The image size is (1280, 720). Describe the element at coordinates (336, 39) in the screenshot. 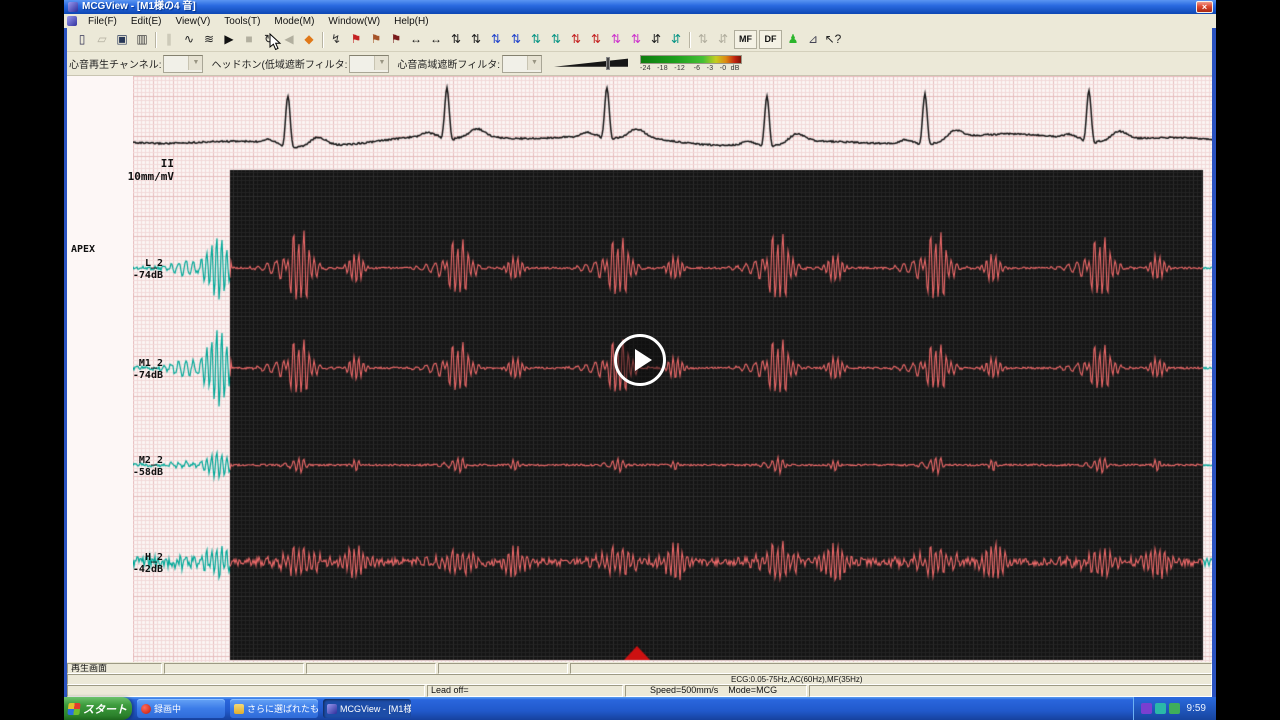

I see `sensor-jack-icon: ↯` at that location.